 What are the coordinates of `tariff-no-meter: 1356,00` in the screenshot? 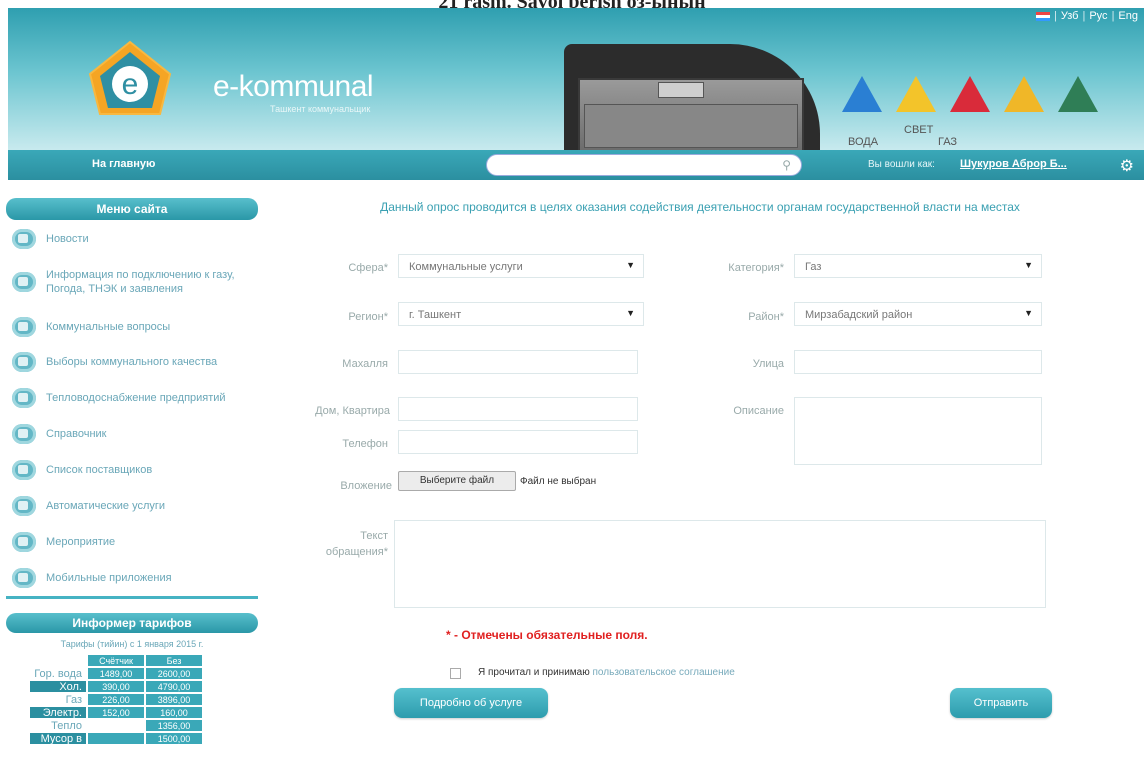 It's located at (174, 725).